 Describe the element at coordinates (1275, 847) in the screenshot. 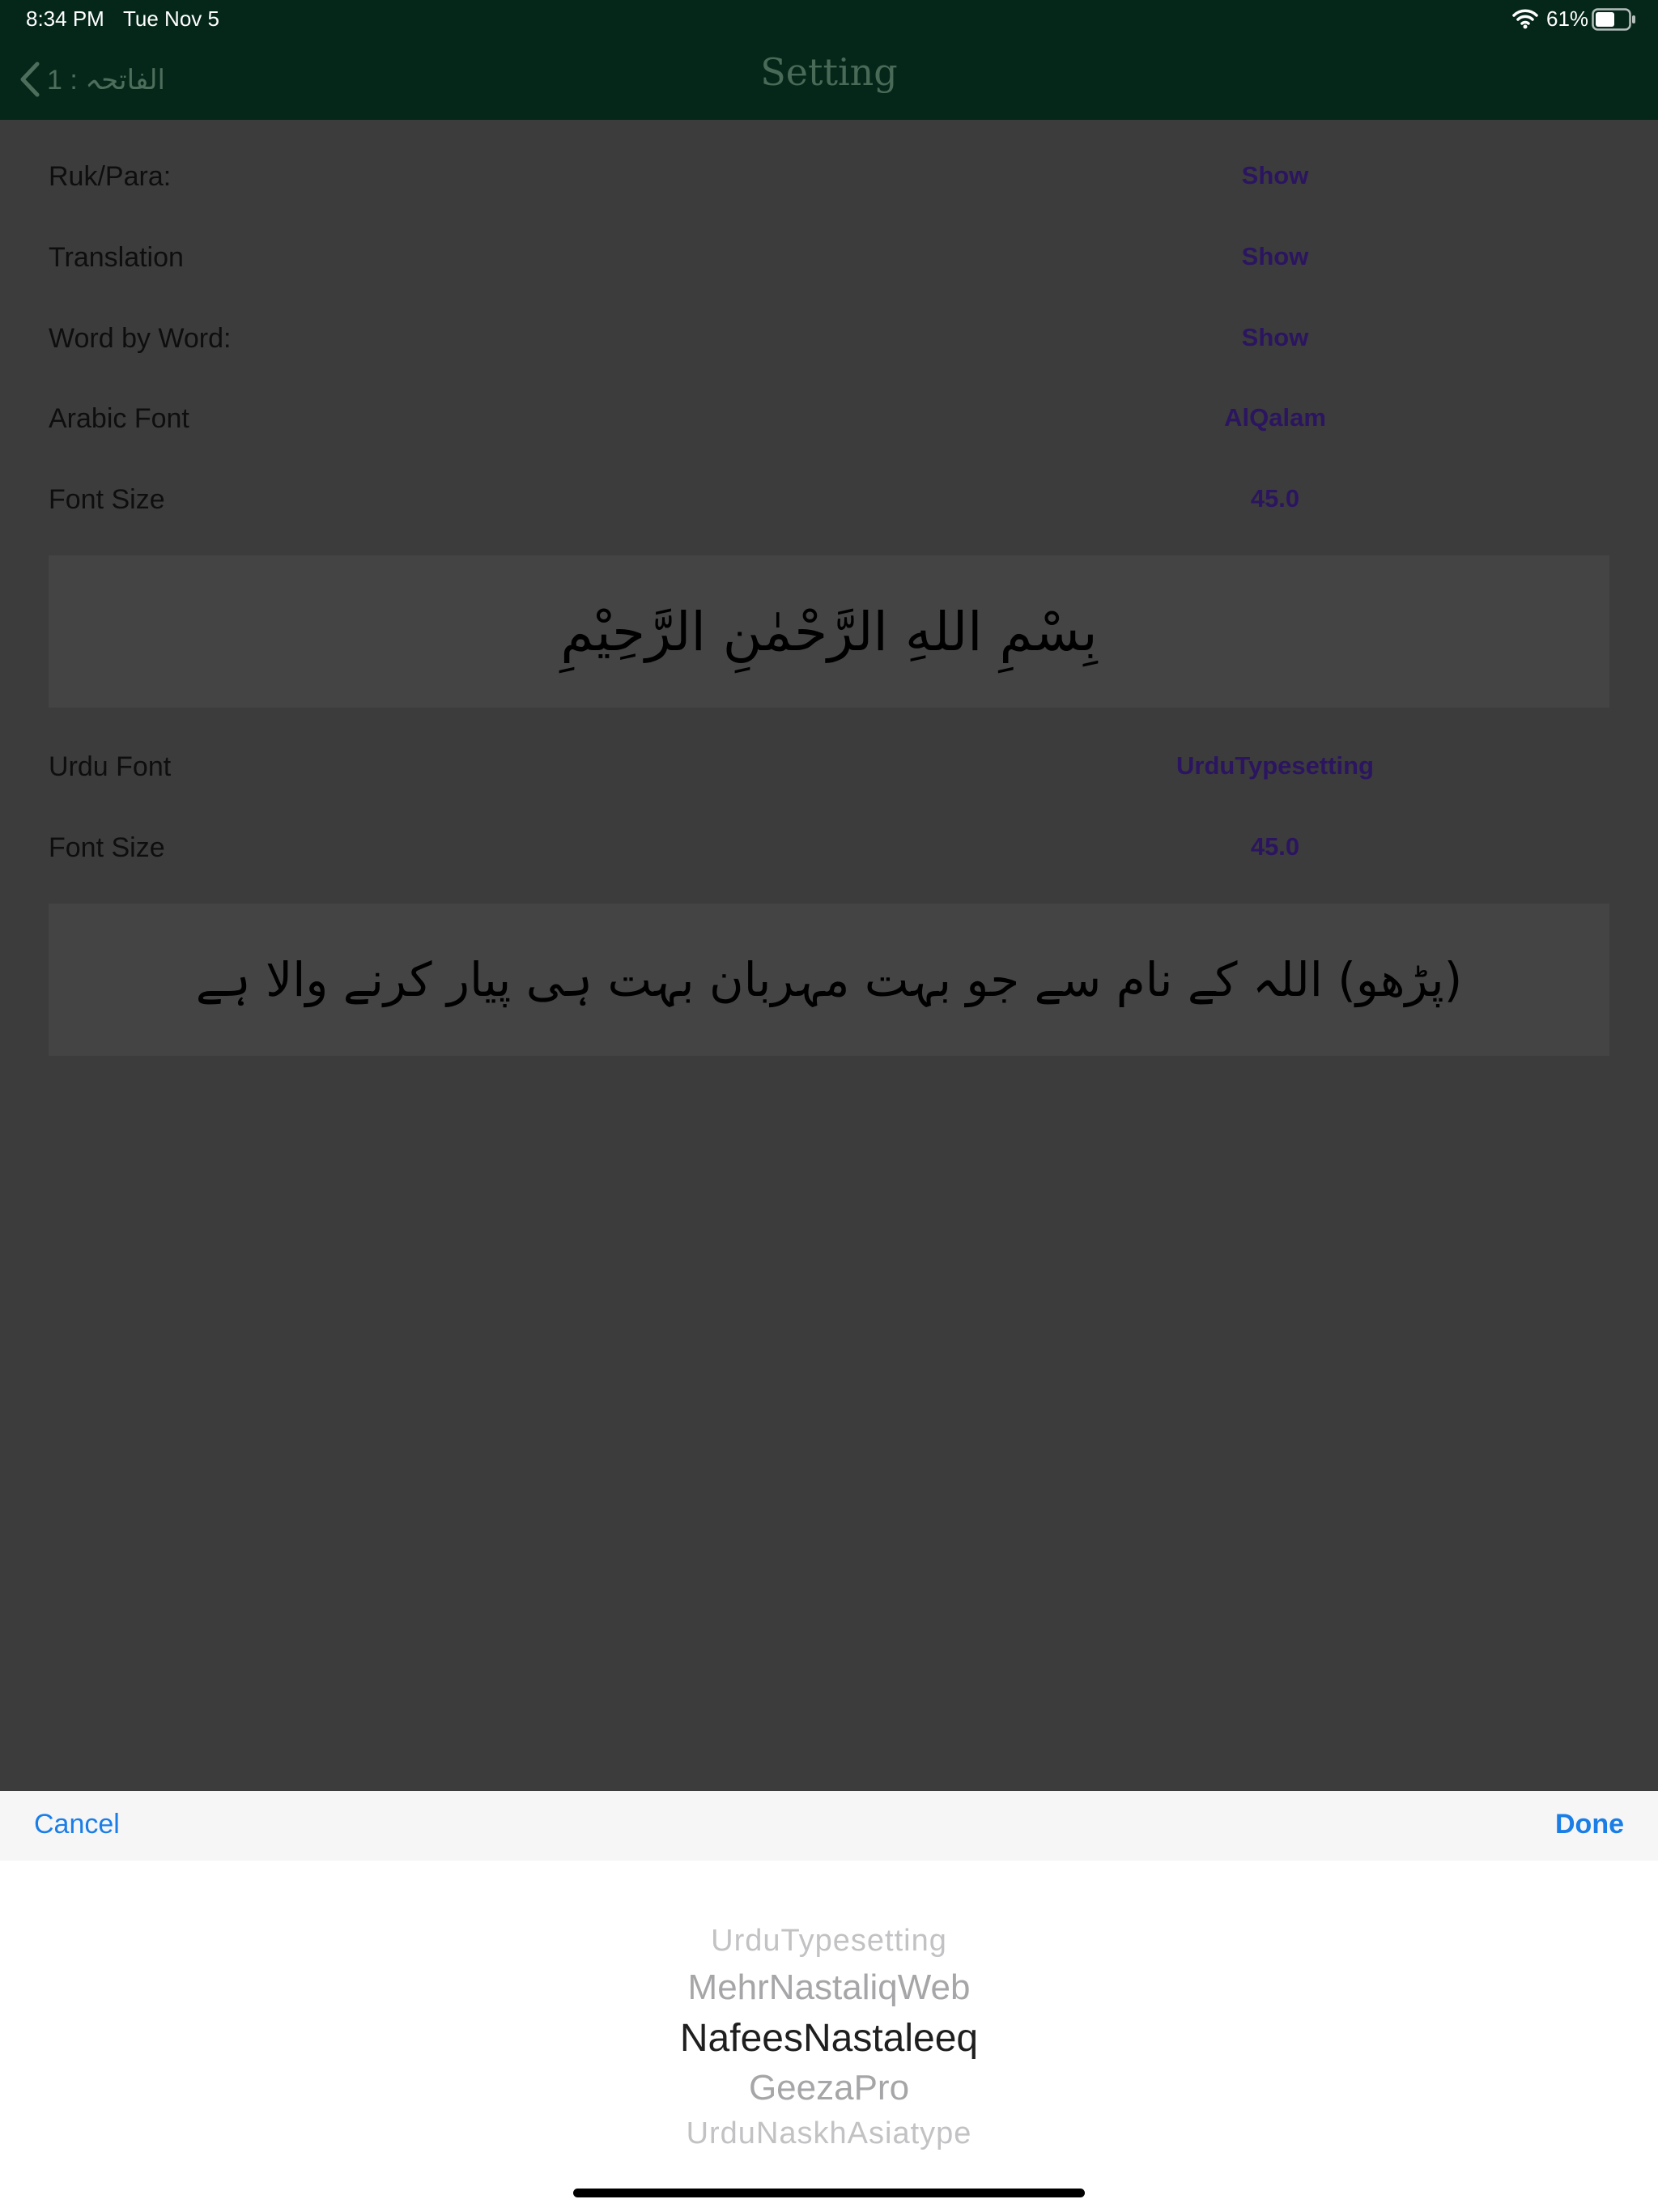

I see `urdu-font-size-value-button: 45.0` at that location.